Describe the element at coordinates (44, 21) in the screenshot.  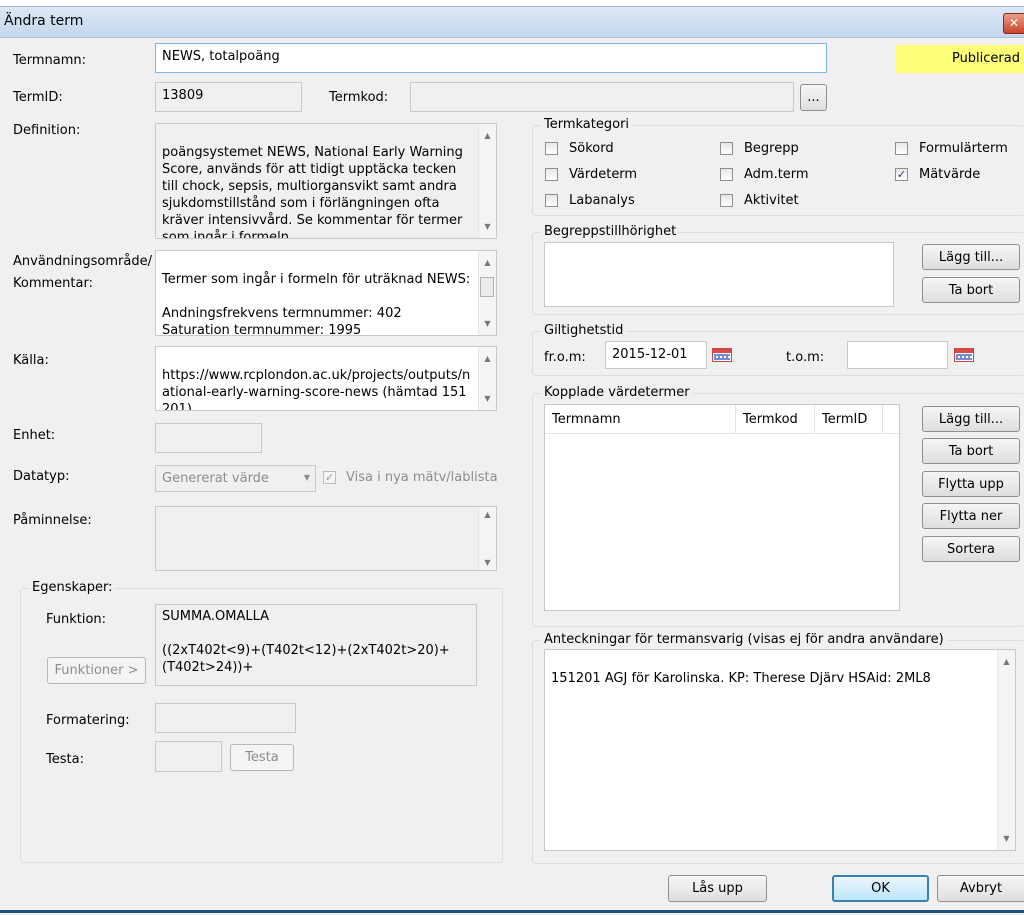
I see `window-title: Ändra term` at that location.